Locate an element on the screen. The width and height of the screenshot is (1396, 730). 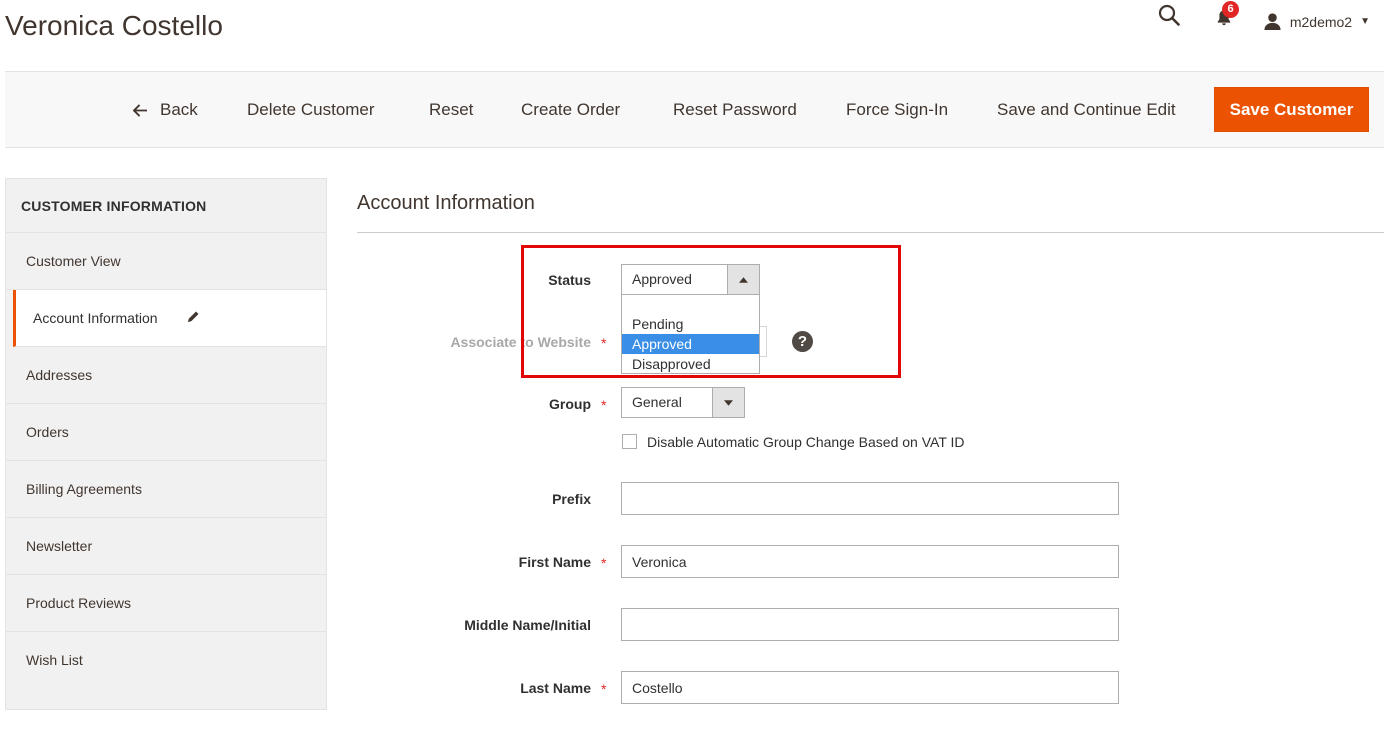
last-name-label: Last Name is located at coordinates (555, 688).